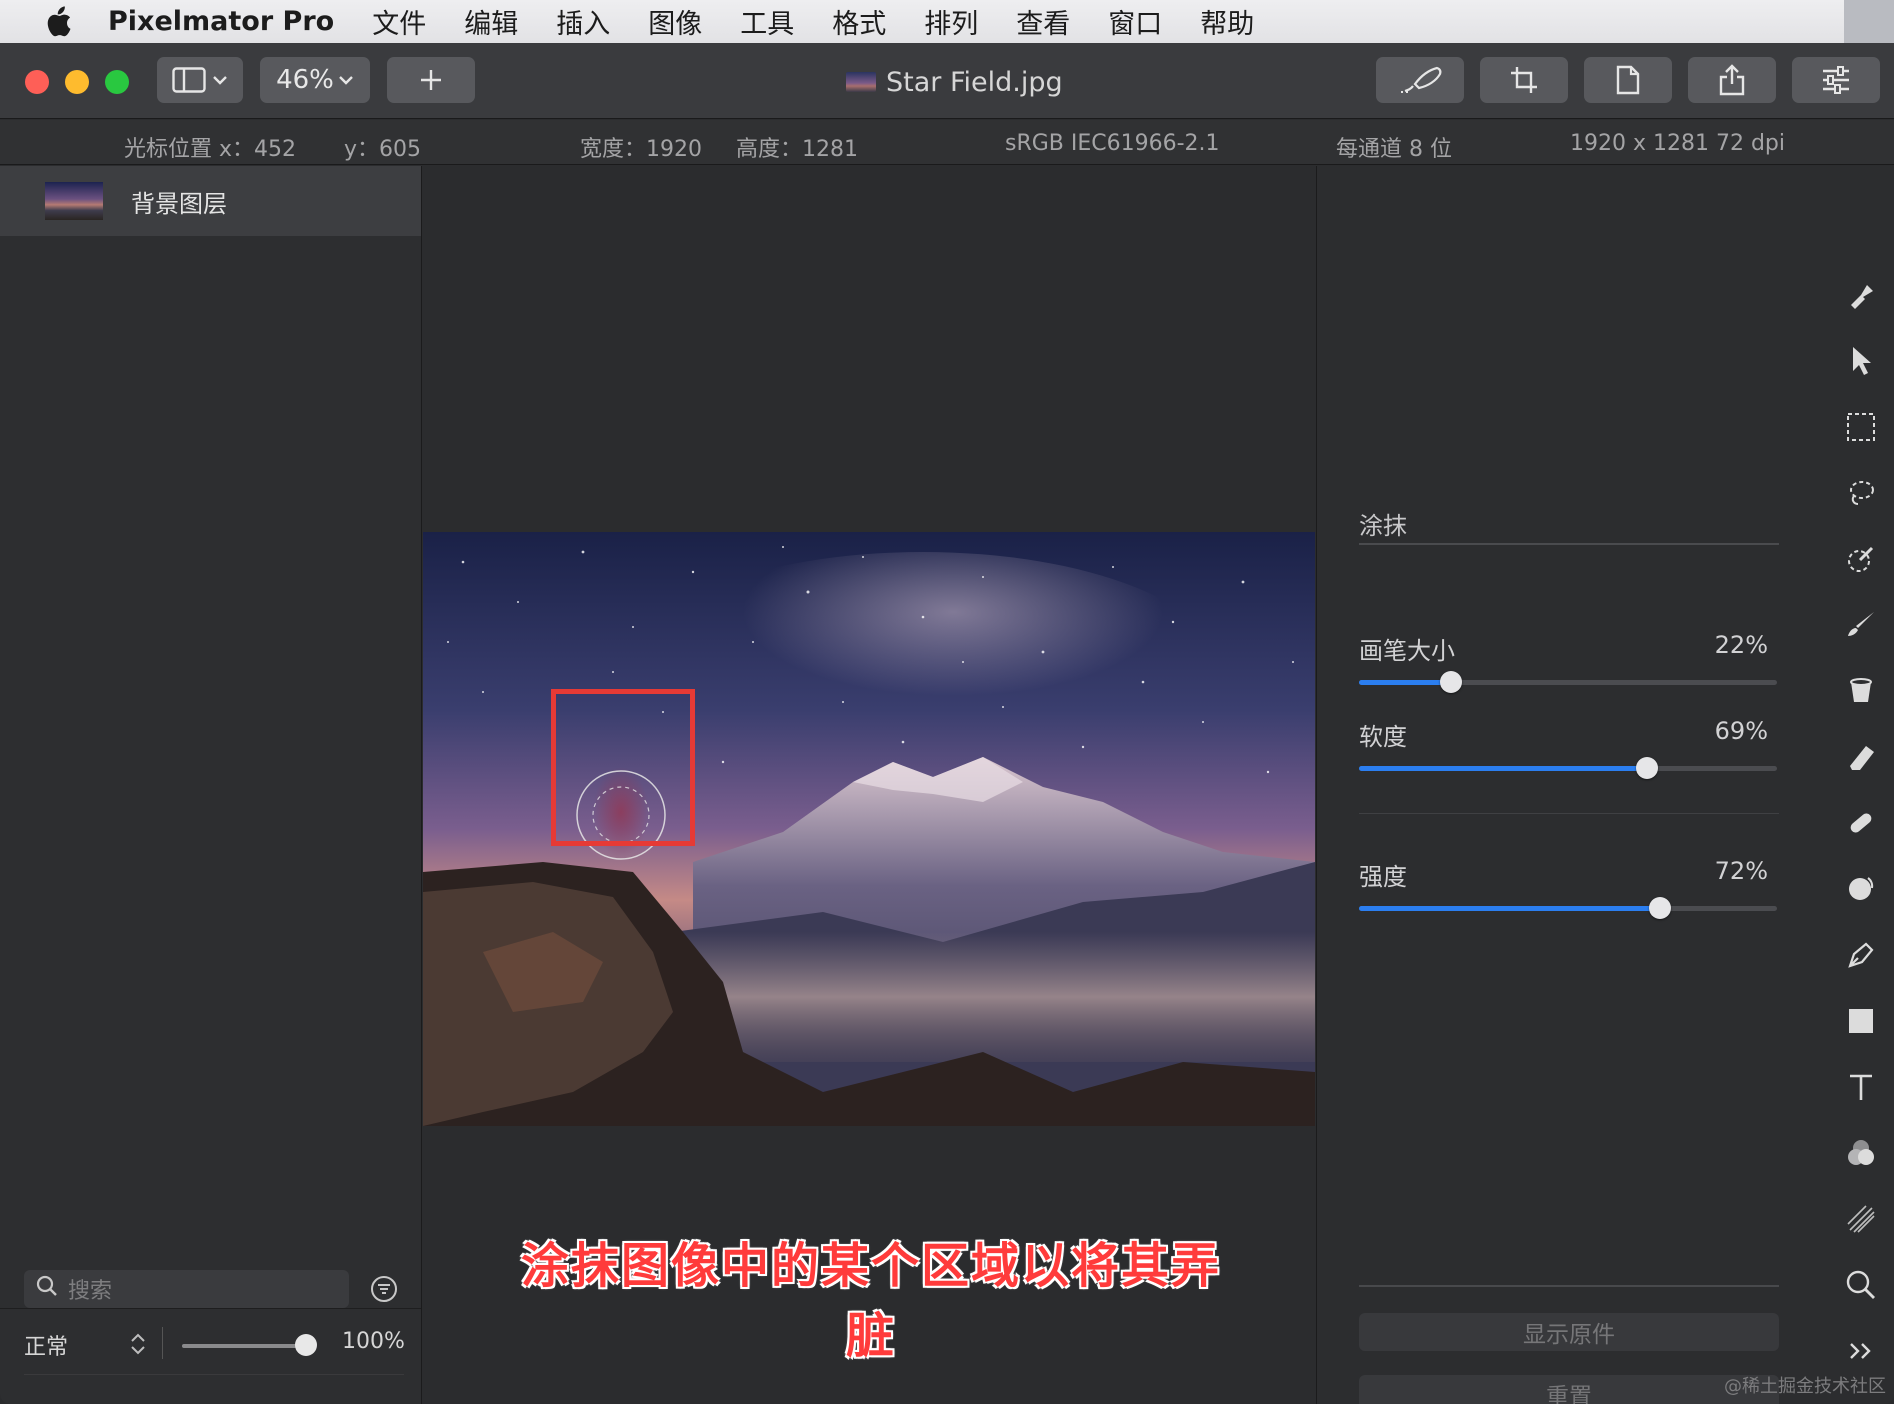  I want to click on tools-strip, so click(1860, 785).